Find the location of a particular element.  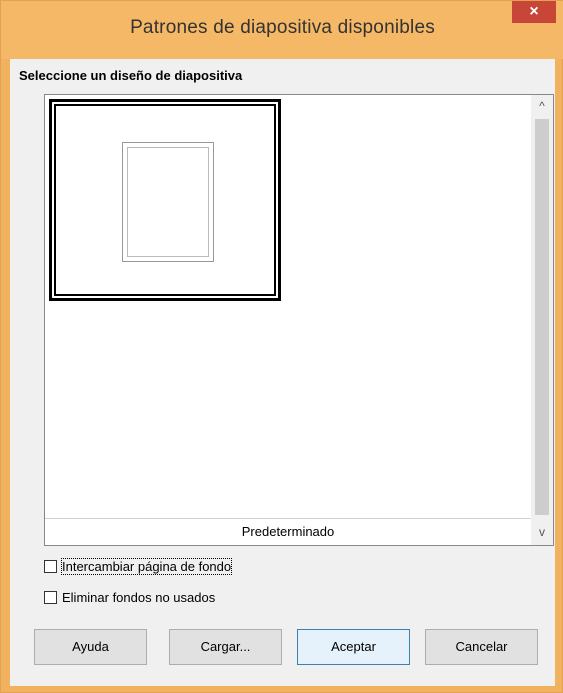

design-label-bar: Predeterminado is located at coordinates (288, 531).